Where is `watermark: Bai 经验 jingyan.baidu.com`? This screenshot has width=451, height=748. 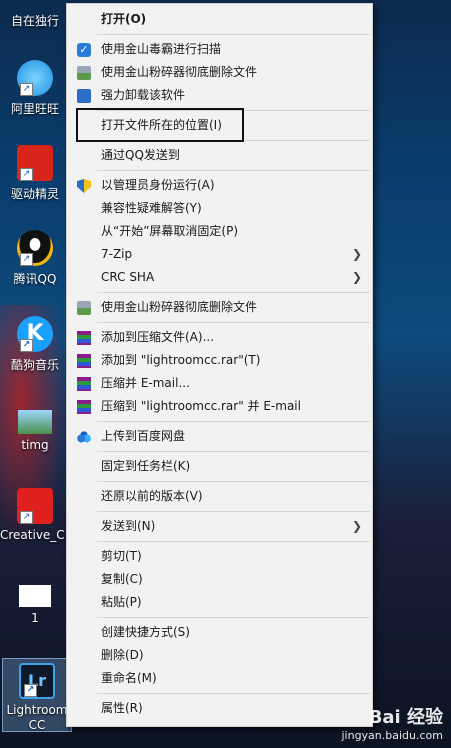 watermark: Bai 经验 jingyan.baidu.com is located at coordinates (392, 722).